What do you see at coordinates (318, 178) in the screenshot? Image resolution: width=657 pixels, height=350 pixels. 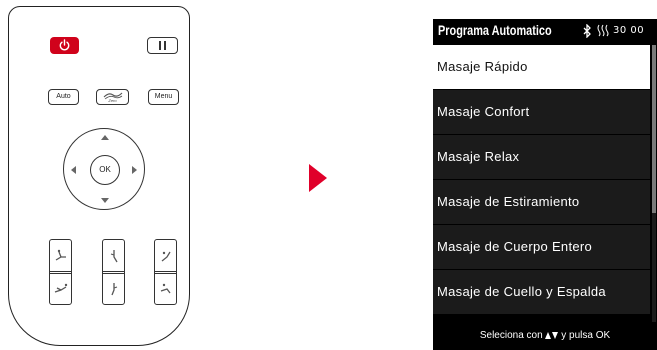 I see `arrow-right-icon` at bounding box center [318, 178].